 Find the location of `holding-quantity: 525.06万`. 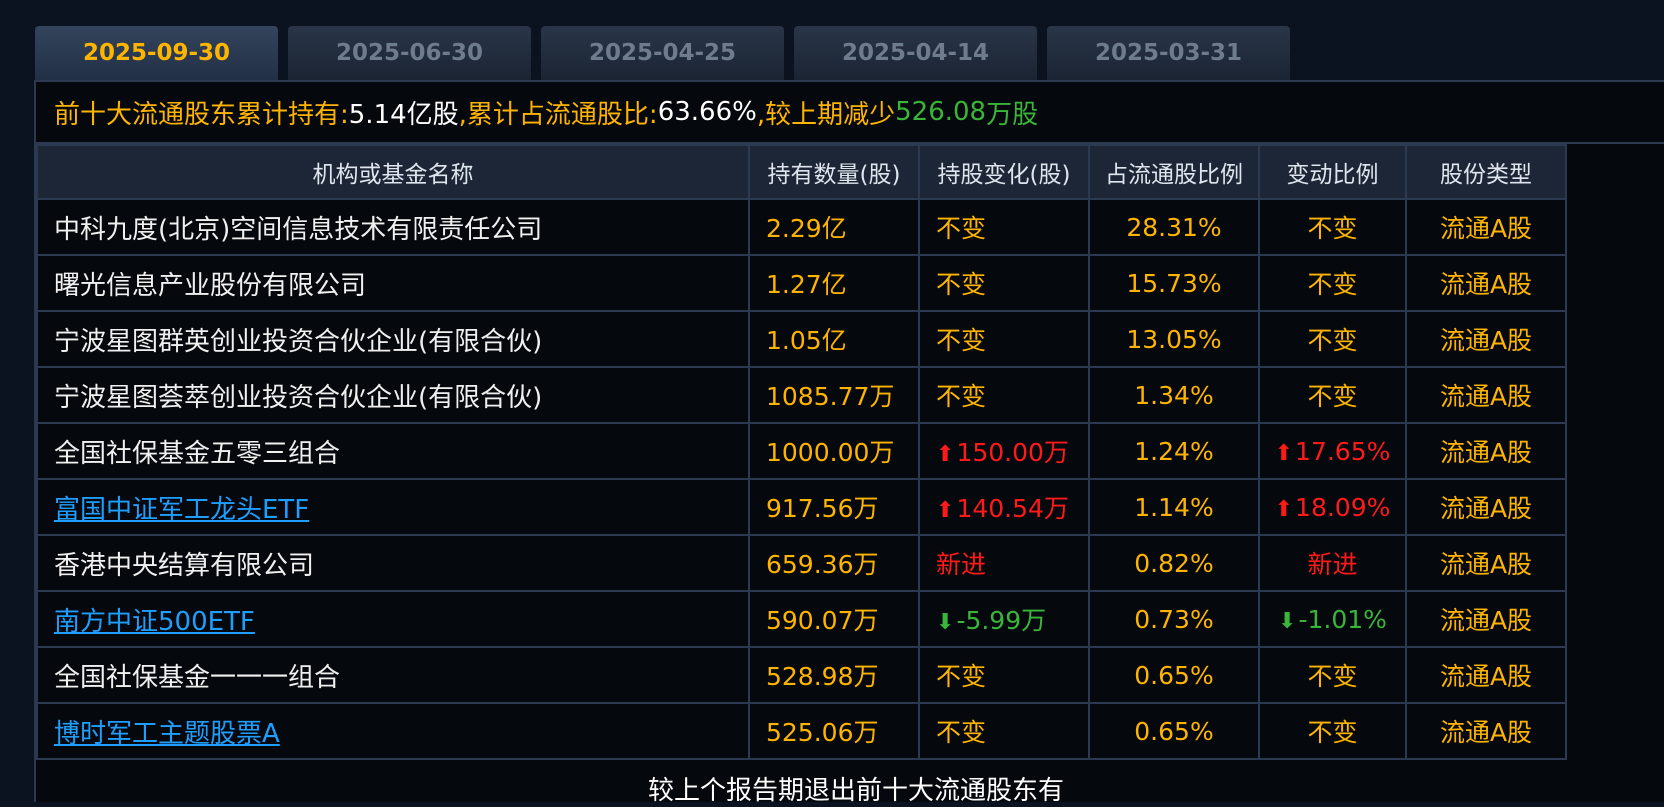

holding-quantity: 525.06万 is located at coordinates (834, 731).